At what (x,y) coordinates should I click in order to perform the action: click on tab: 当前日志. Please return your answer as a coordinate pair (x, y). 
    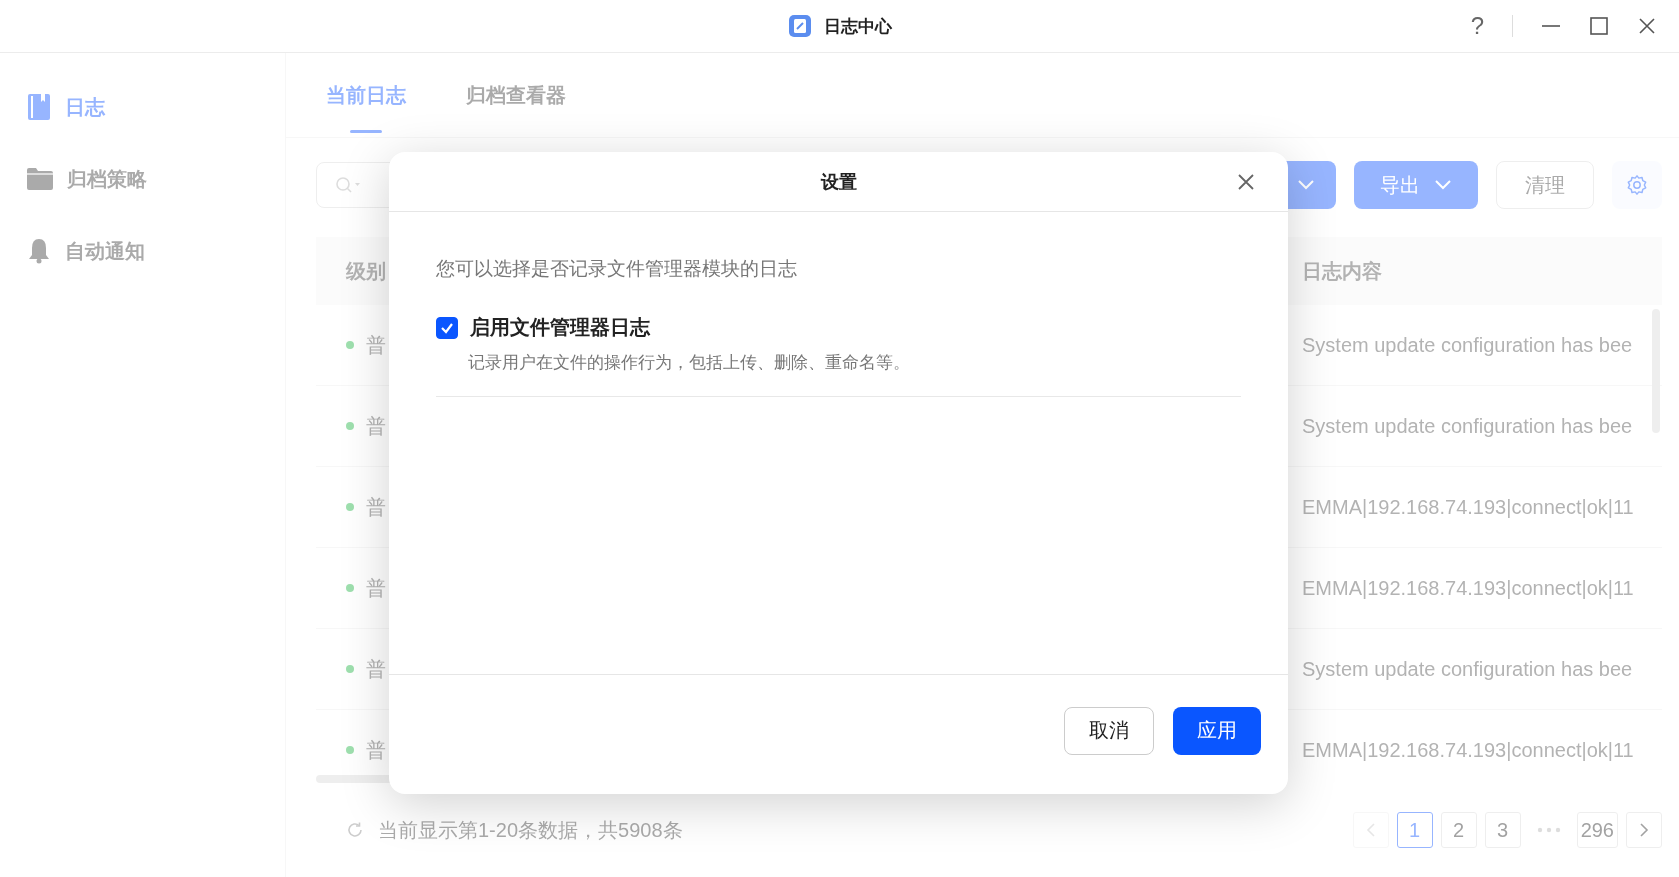
    Looking at the image, I should click on (366, 95).